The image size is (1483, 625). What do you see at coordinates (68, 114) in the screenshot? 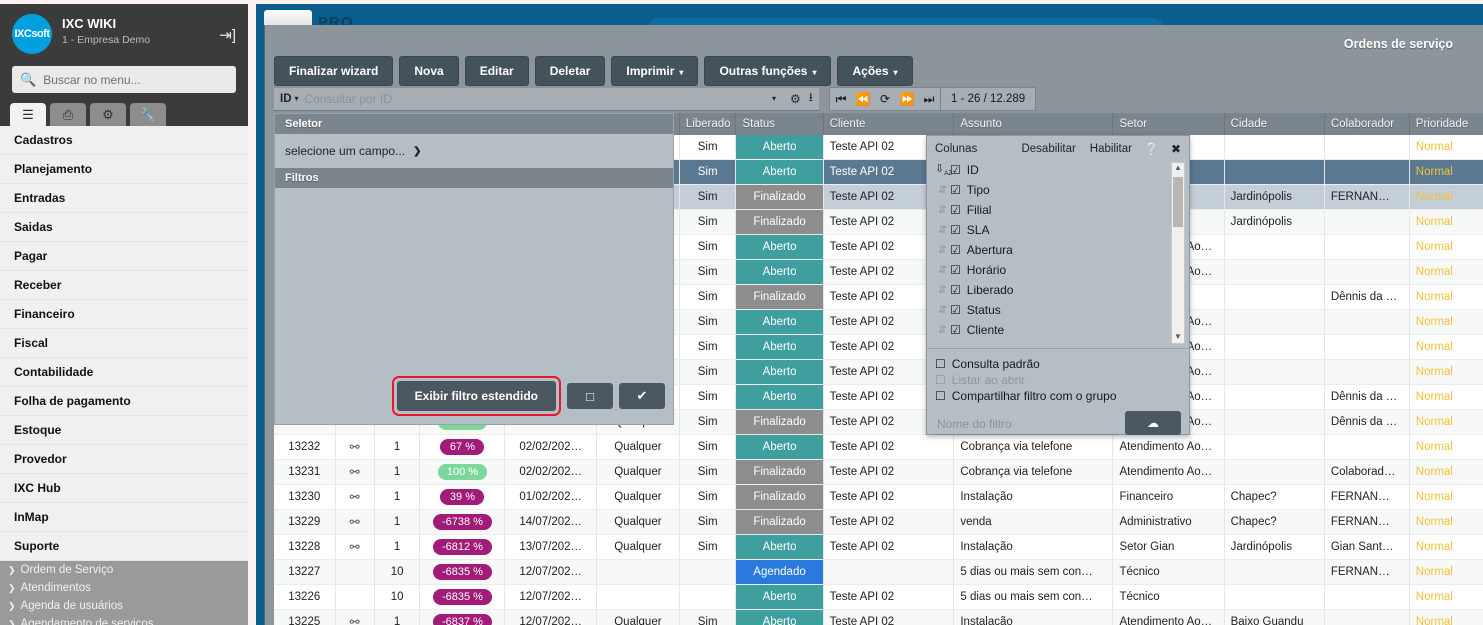
I see `print-tab: ⎙` at bounding box center [68, 114].